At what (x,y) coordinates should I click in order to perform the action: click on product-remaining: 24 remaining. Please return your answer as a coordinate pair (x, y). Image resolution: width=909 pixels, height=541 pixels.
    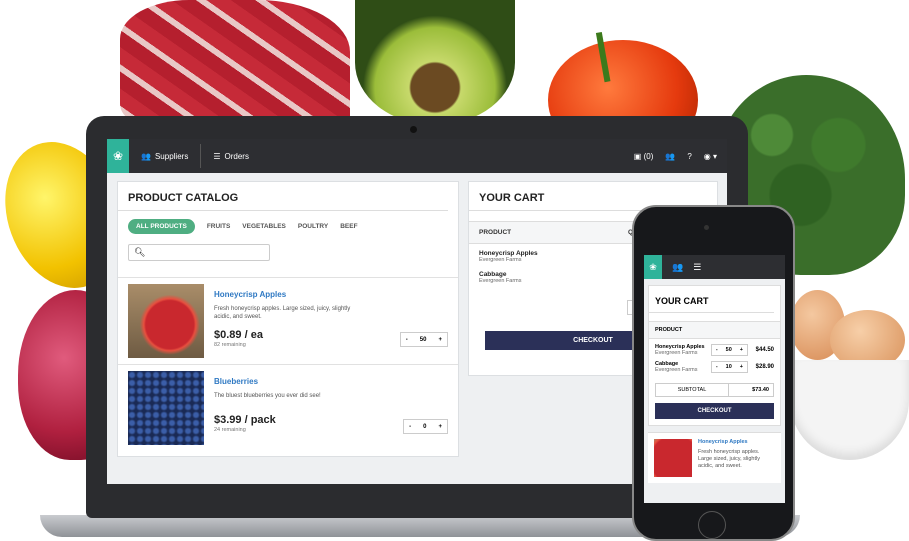
    Looking at the image, I should click on (230, 430).